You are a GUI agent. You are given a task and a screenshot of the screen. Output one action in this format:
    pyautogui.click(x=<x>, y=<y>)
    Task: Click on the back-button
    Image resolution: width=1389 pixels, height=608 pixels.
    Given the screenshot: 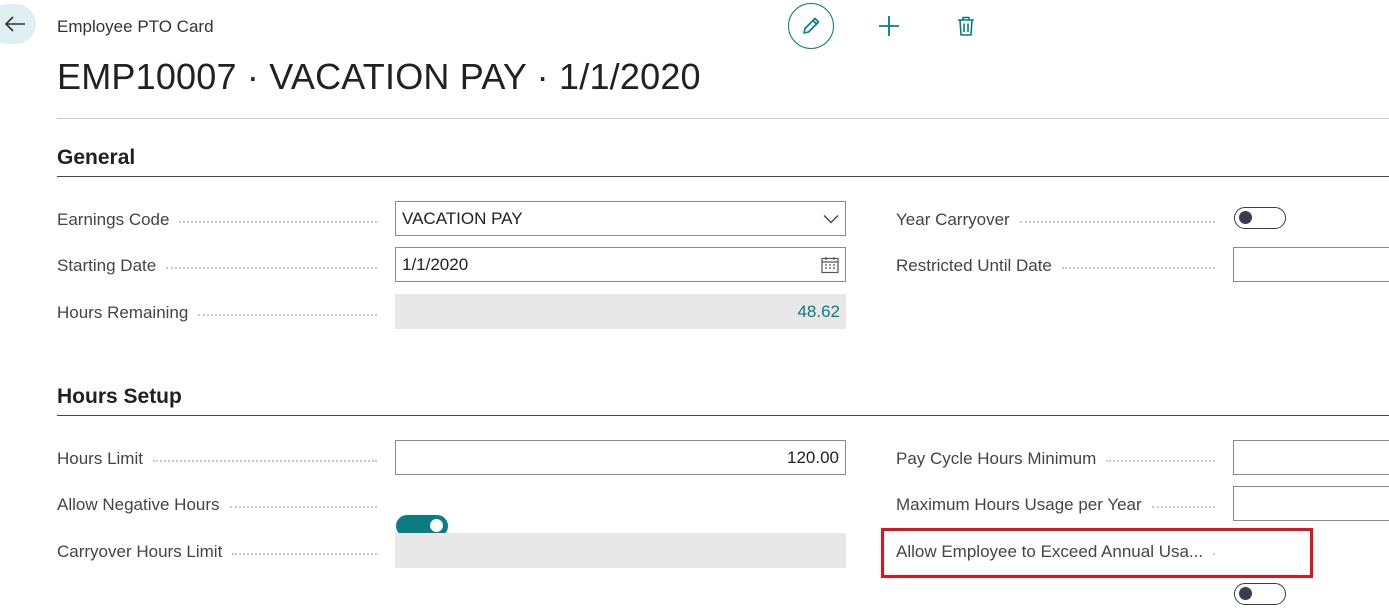 What is the action you would take?
    pyautogui.click(x=18, y=24)
    